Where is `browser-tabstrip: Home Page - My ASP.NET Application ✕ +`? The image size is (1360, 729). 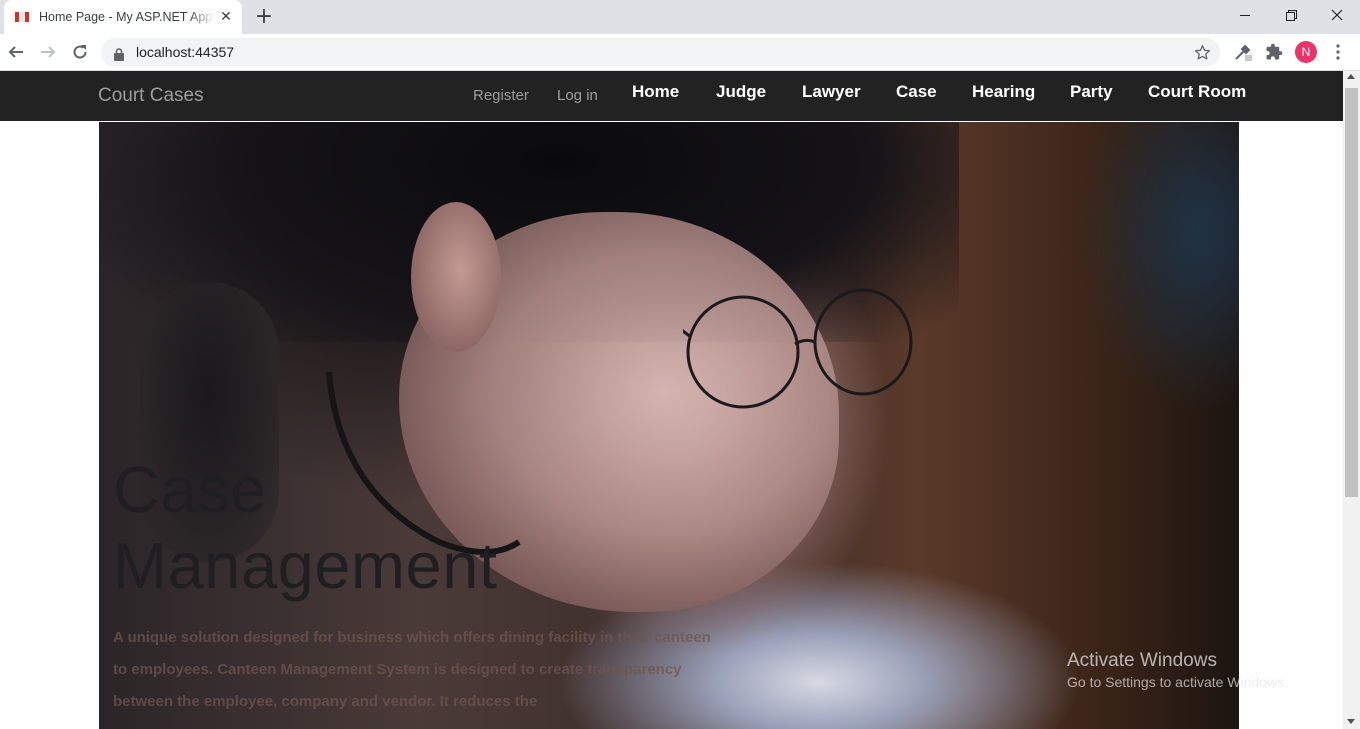
browser-tabstrip: Home Page - My ASP.NET Application ✕ + is located at coordinates (680, 17).